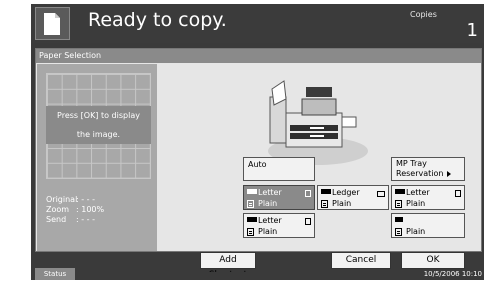  I want to click on mp-tray-icon, so click(399, 219).